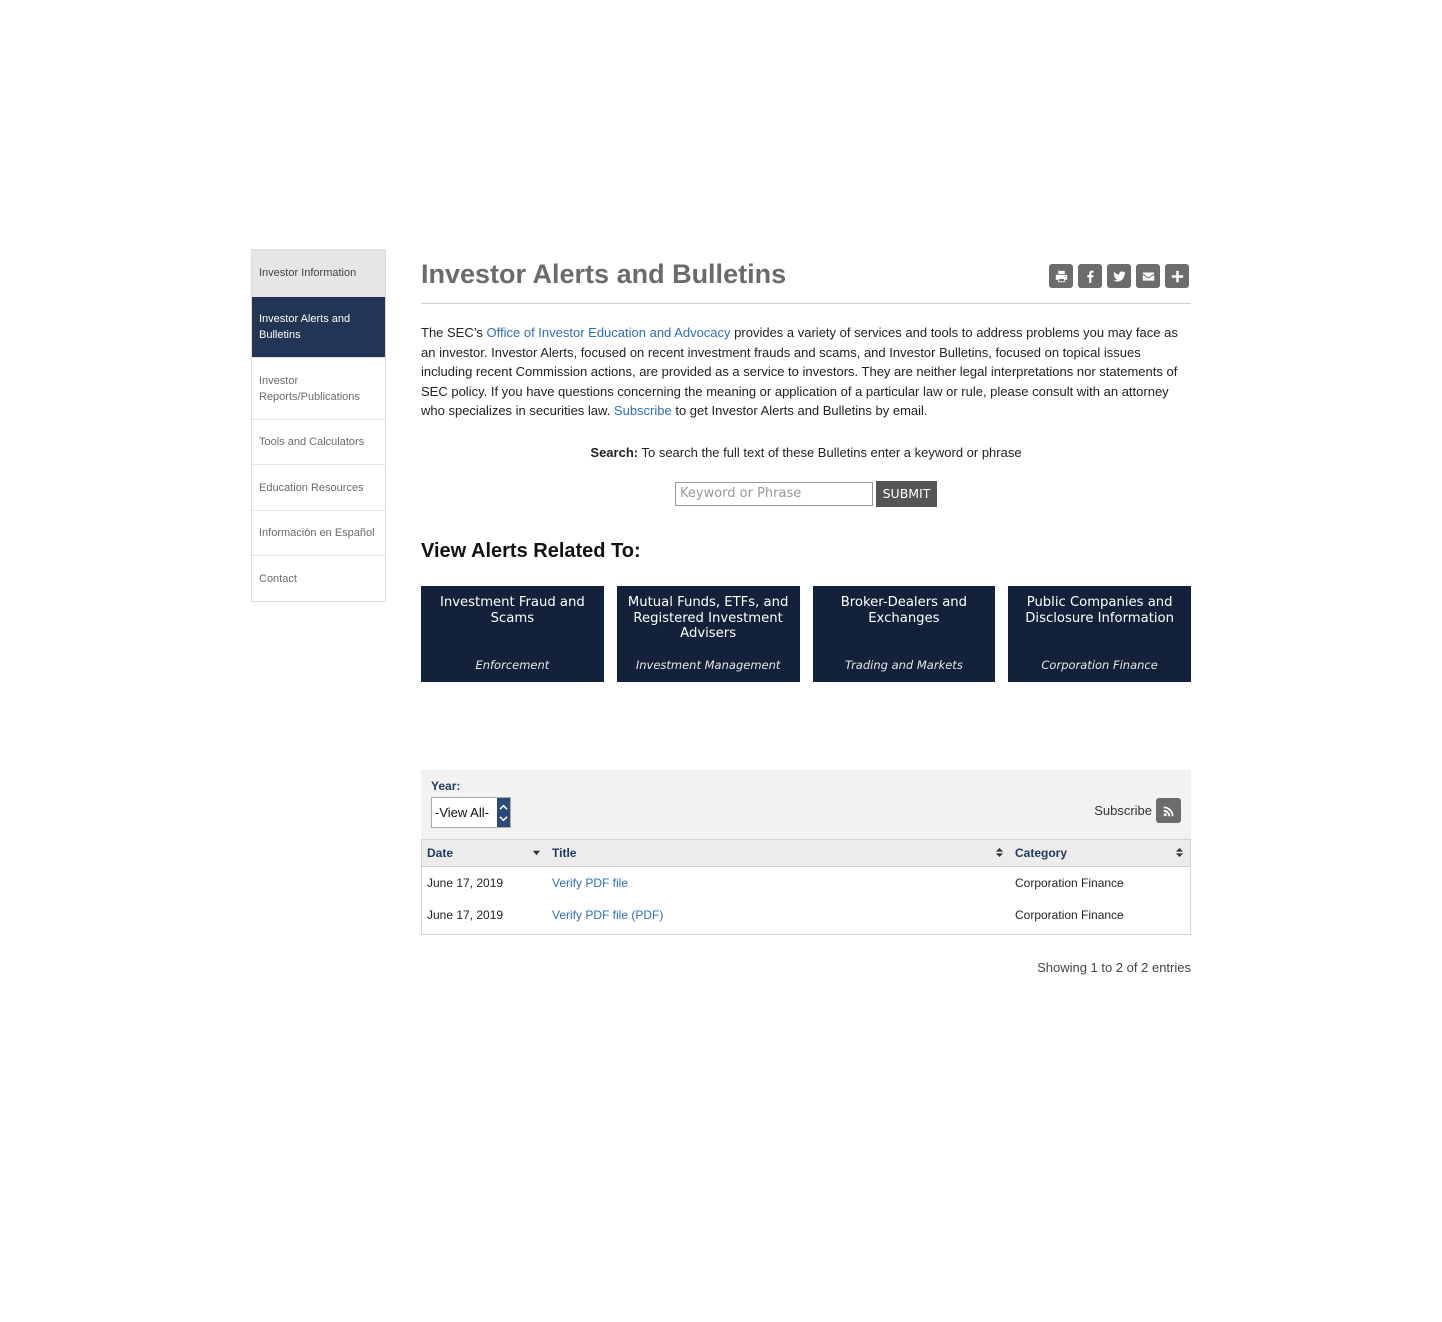  I want to click on column-header-label: Category, so click(1041, 853).